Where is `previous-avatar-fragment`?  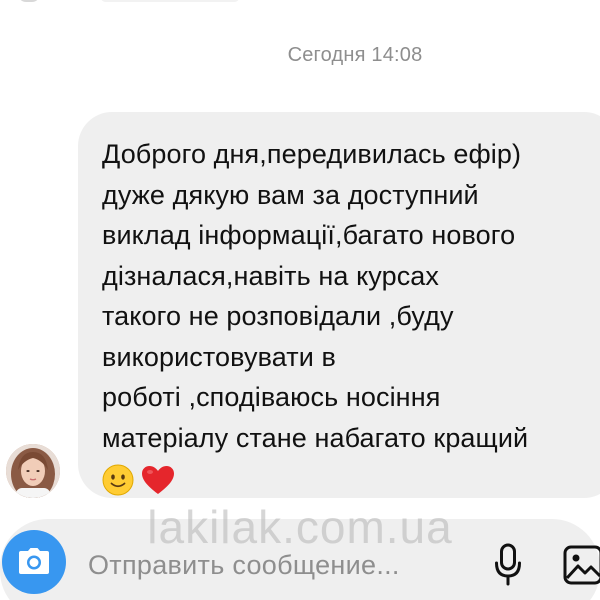 previous-avatar-fragment is located at coordinates (29, 1).